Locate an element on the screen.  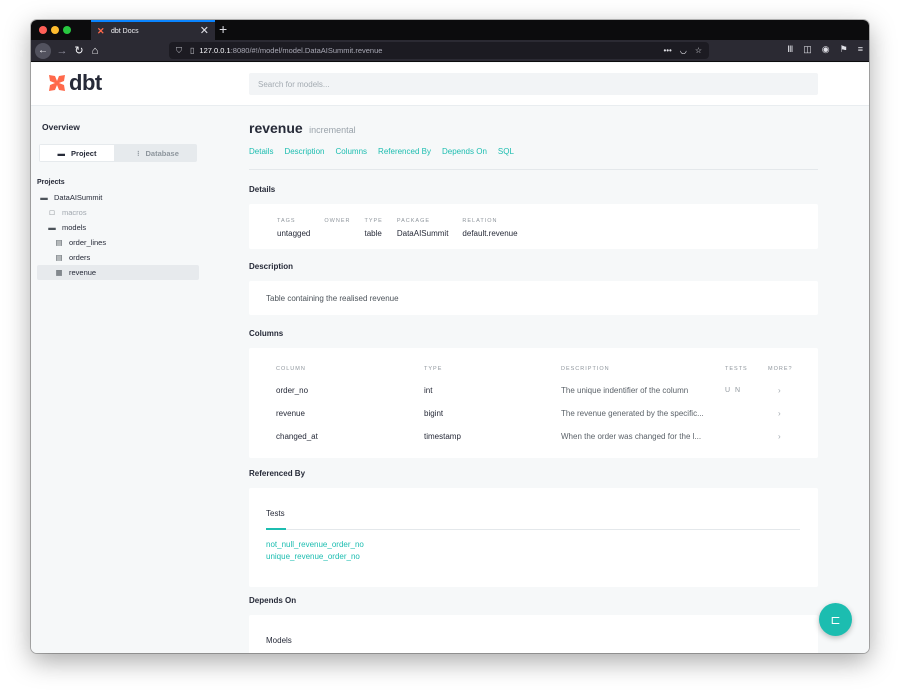
extensions-icon: ⚑ is located at coordinates (844, 49).